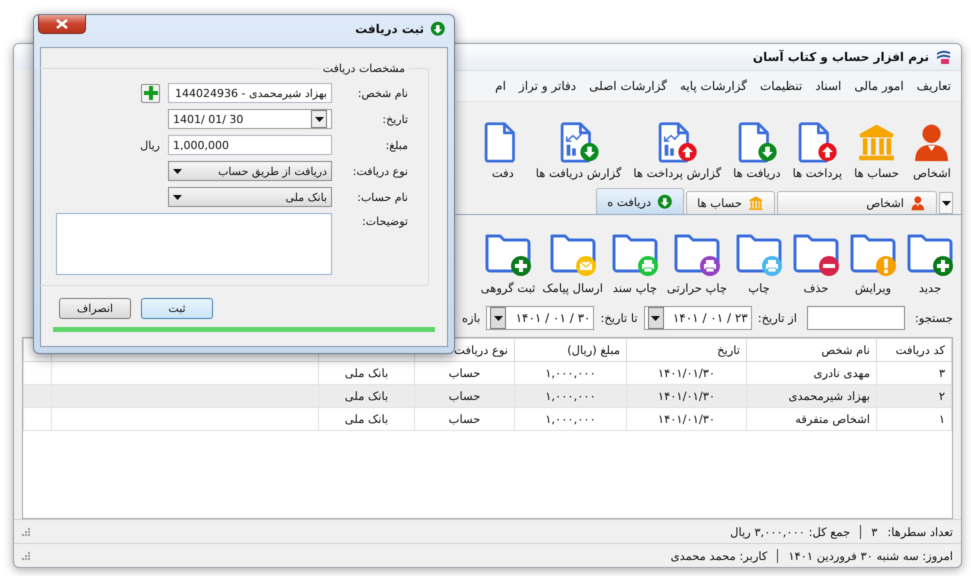 This screenshot has width=971, height=576. I want to click on tab: اشخاص, so click(857, 202).